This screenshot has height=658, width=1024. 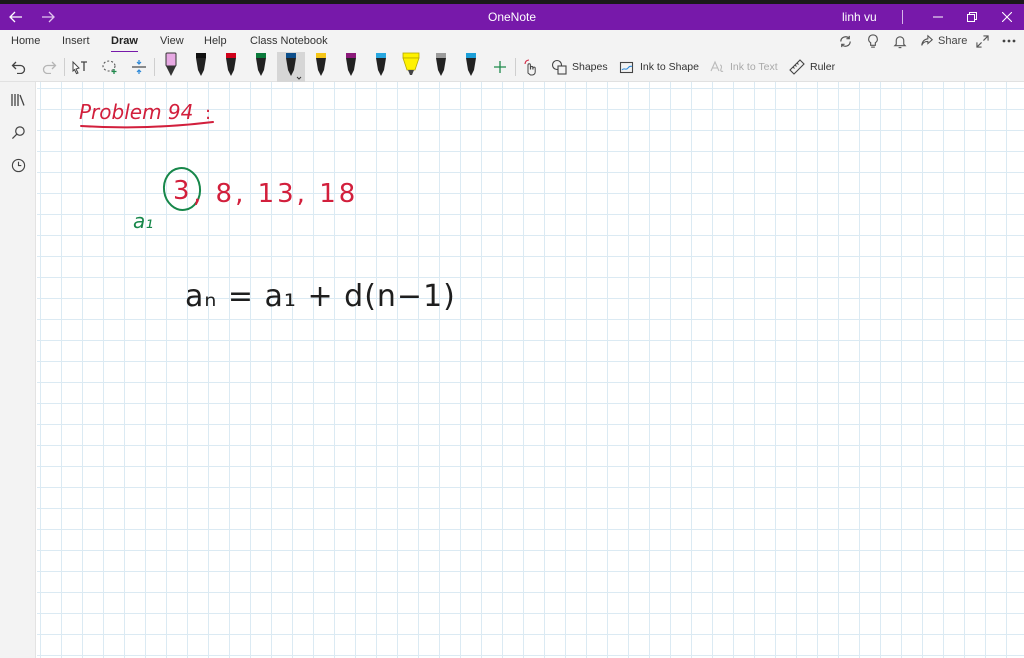 I want to click on ink-to-text-button: Ink to Text, so click(x=743, y=67).